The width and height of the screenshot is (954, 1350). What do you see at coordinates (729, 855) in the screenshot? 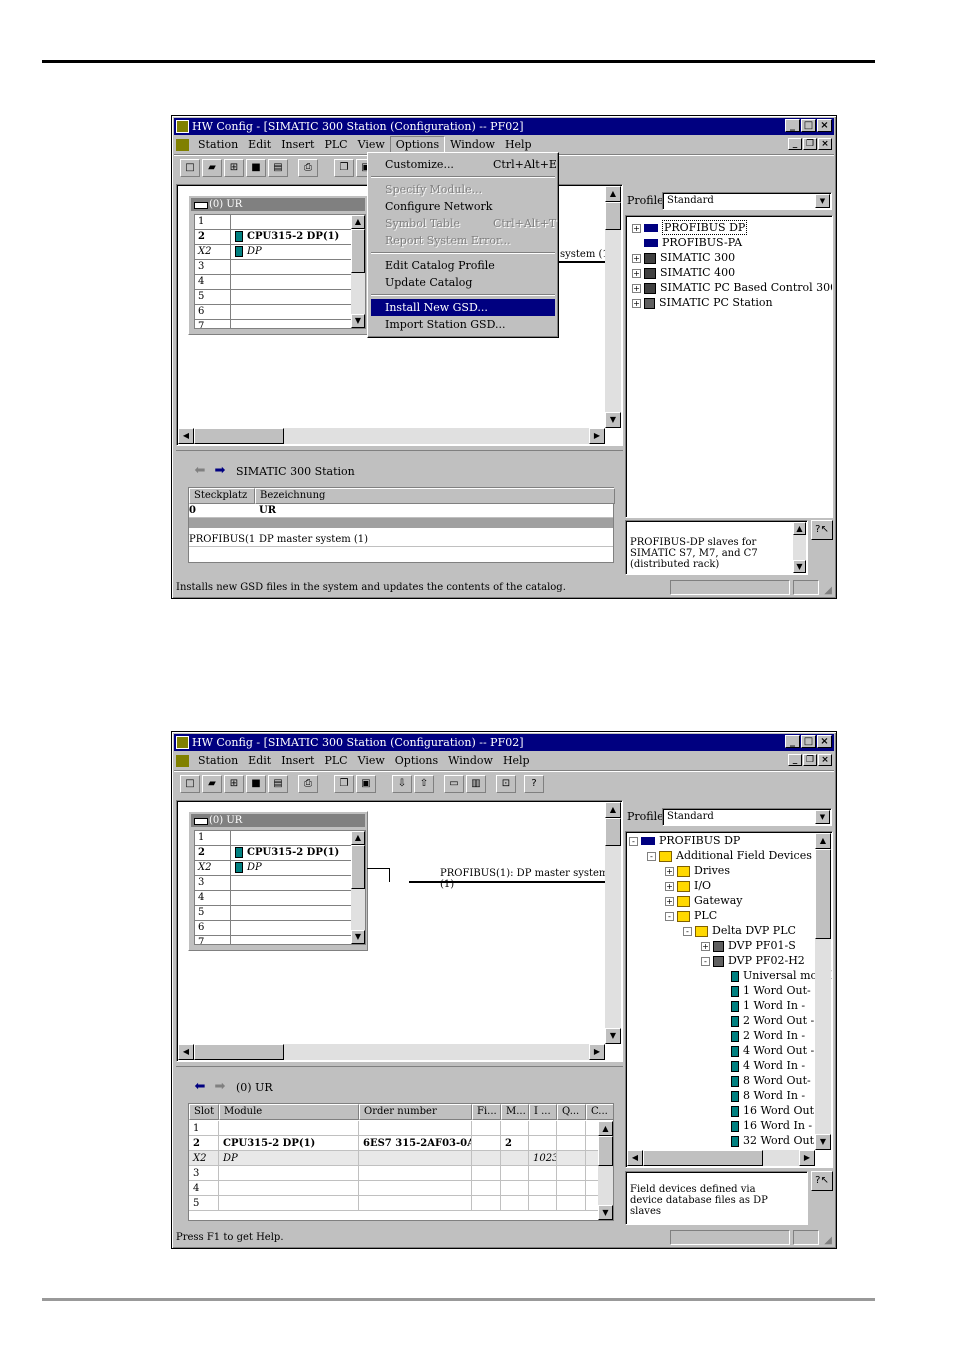
I see `catalog-item: - Additional Field Devices` at bounding box center [729, 855].